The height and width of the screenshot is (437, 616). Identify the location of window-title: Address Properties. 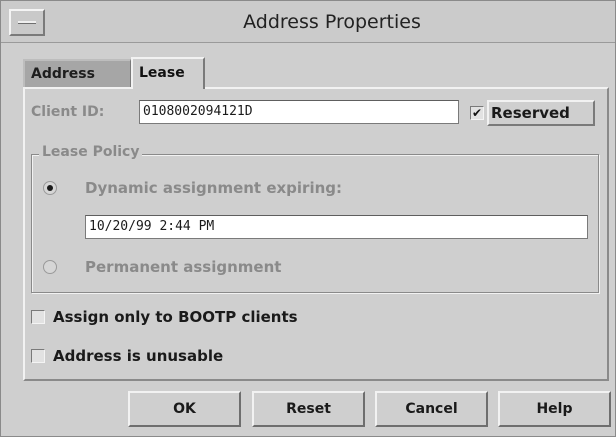
(332, 22).